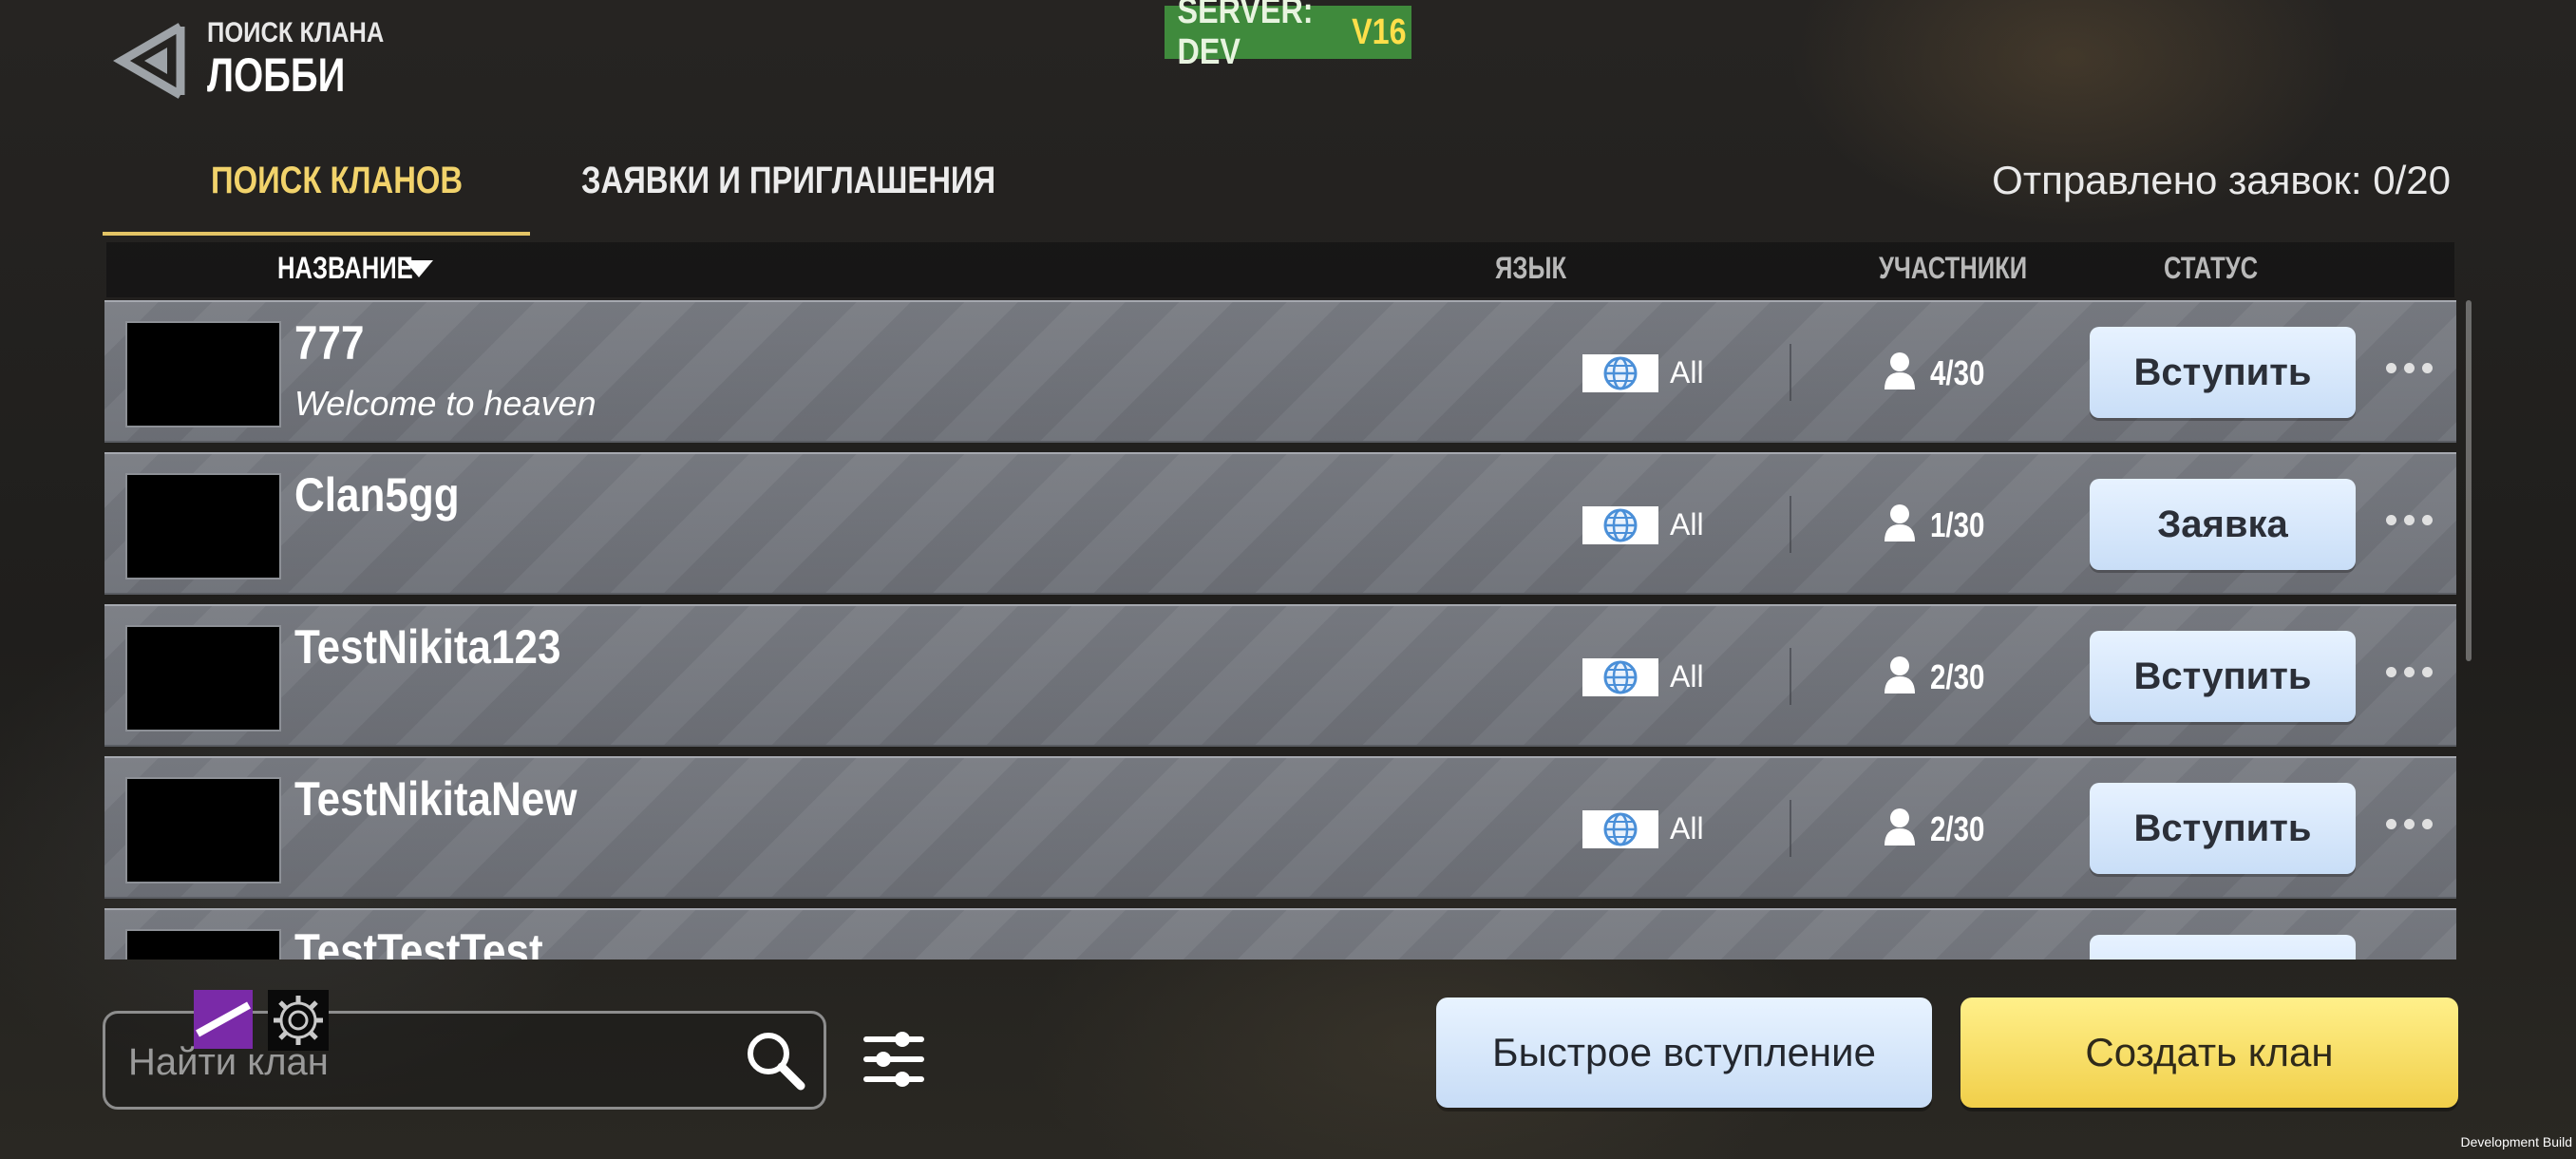 This screenshot has height=1159, width=2576. I want to click on sort-desc-icon, so click(419, 268).